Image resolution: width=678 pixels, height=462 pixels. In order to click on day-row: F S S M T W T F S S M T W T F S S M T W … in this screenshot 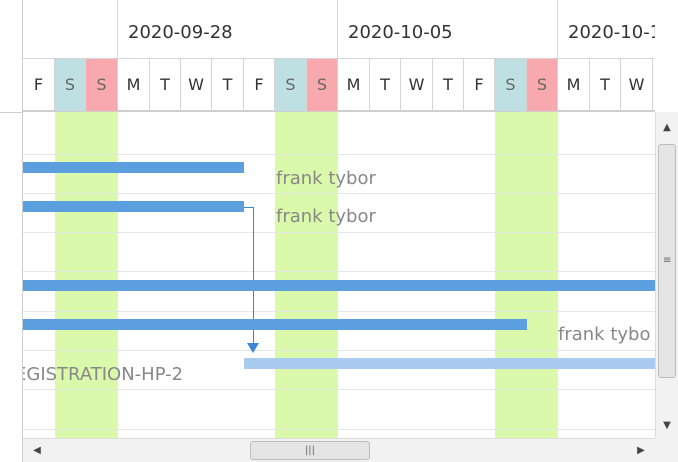, I will do `click(339, 85)`.